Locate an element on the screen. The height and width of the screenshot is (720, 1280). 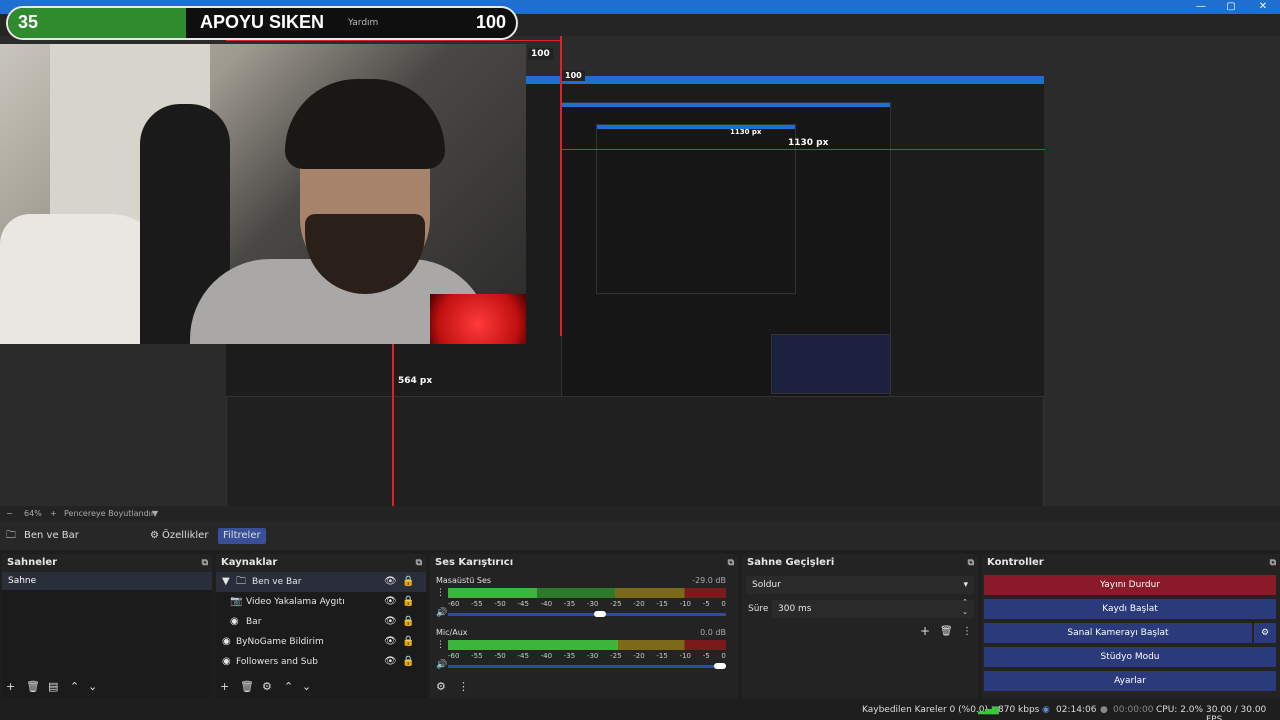
duration-value: 300 ms is located at coordinates (795, 609).